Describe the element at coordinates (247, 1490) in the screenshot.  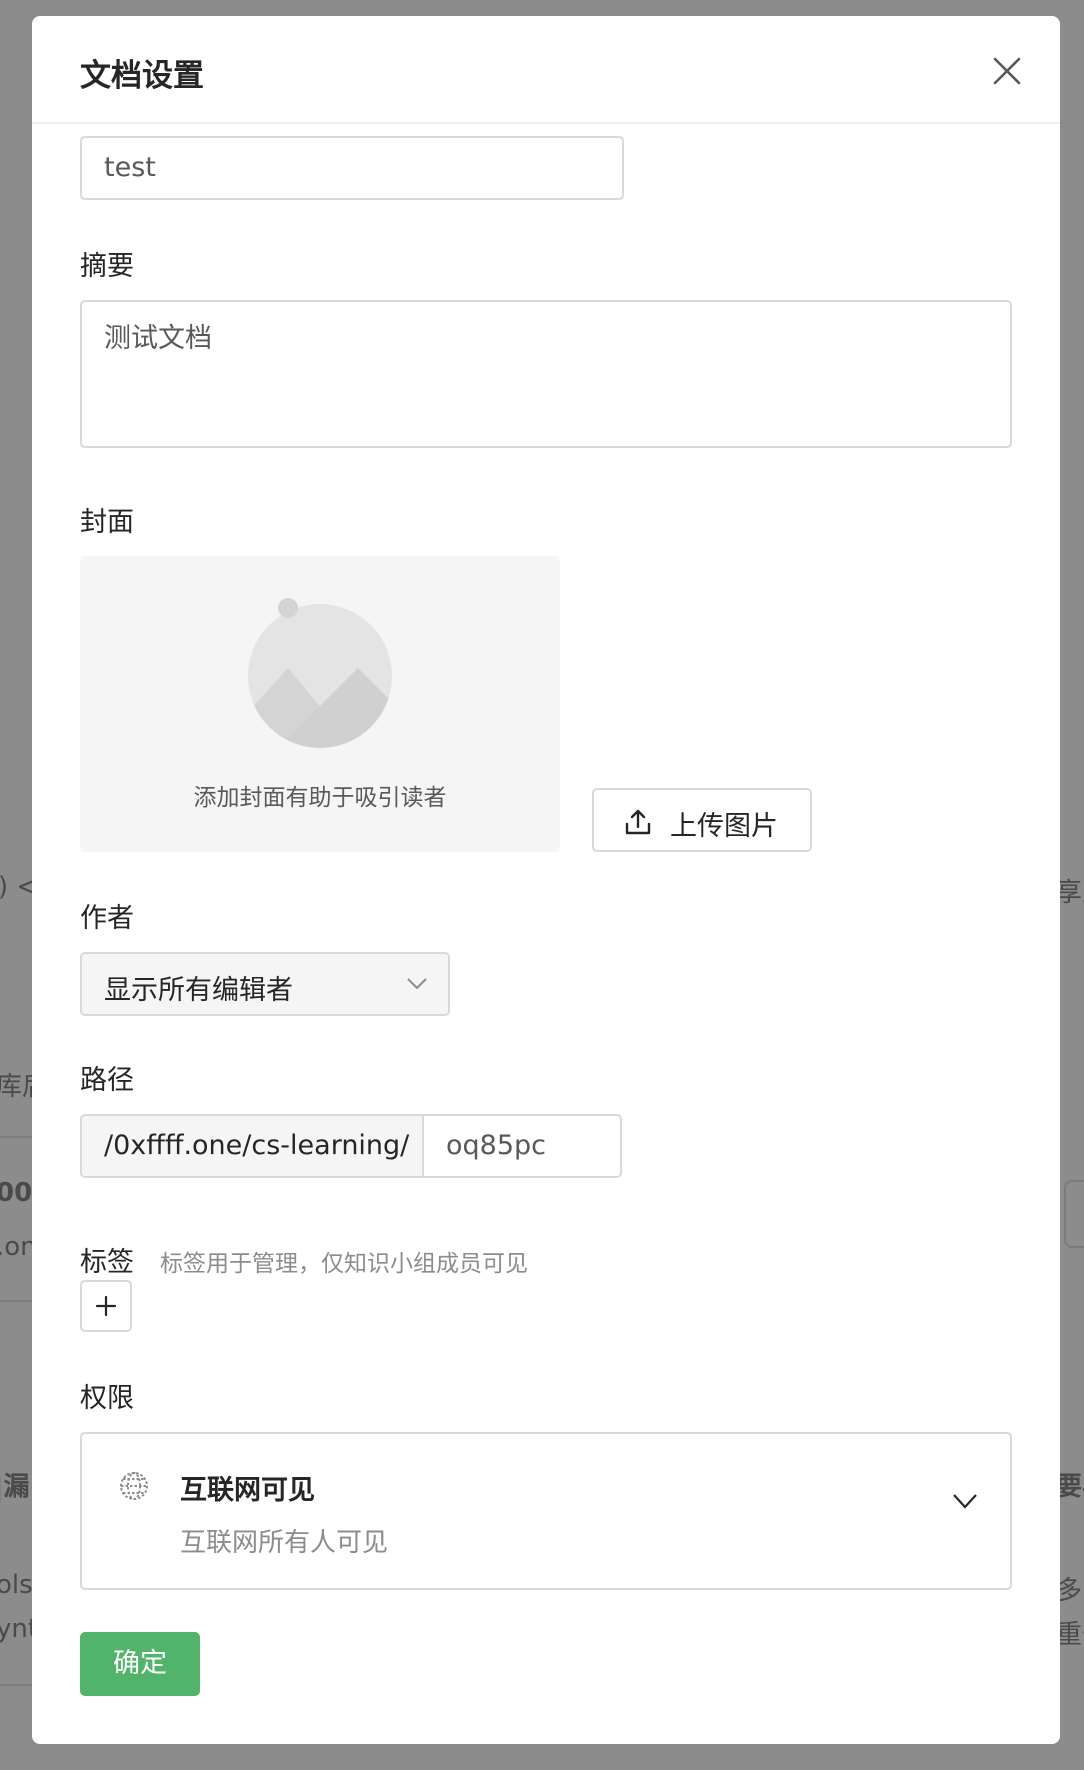
I see `permission-title: 互联网可见` at that location.